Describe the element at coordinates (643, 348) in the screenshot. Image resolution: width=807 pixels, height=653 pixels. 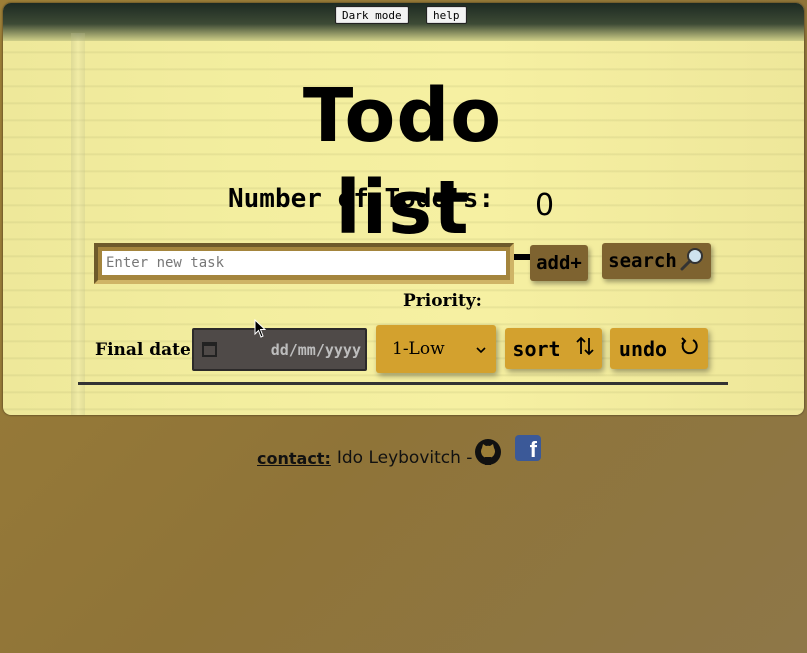
I see `undo-button-label: undo` at that location.